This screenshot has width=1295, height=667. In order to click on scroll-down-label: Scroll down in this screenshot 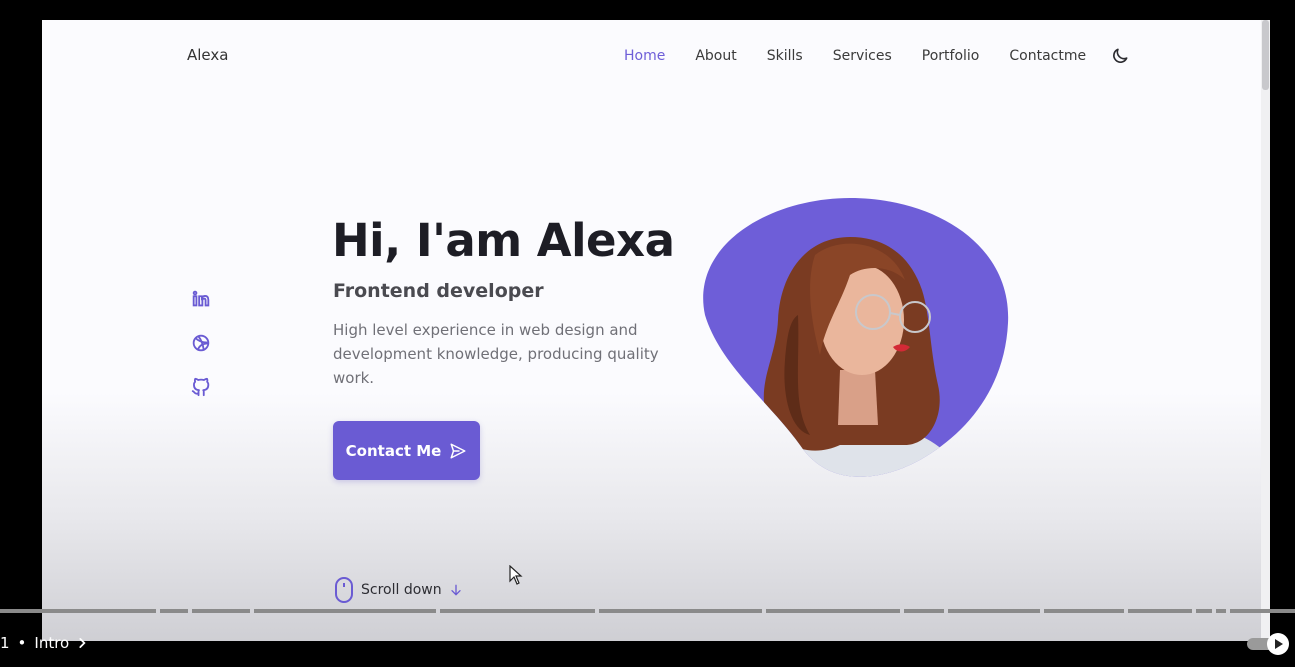, I will do `click(401, 590)`.